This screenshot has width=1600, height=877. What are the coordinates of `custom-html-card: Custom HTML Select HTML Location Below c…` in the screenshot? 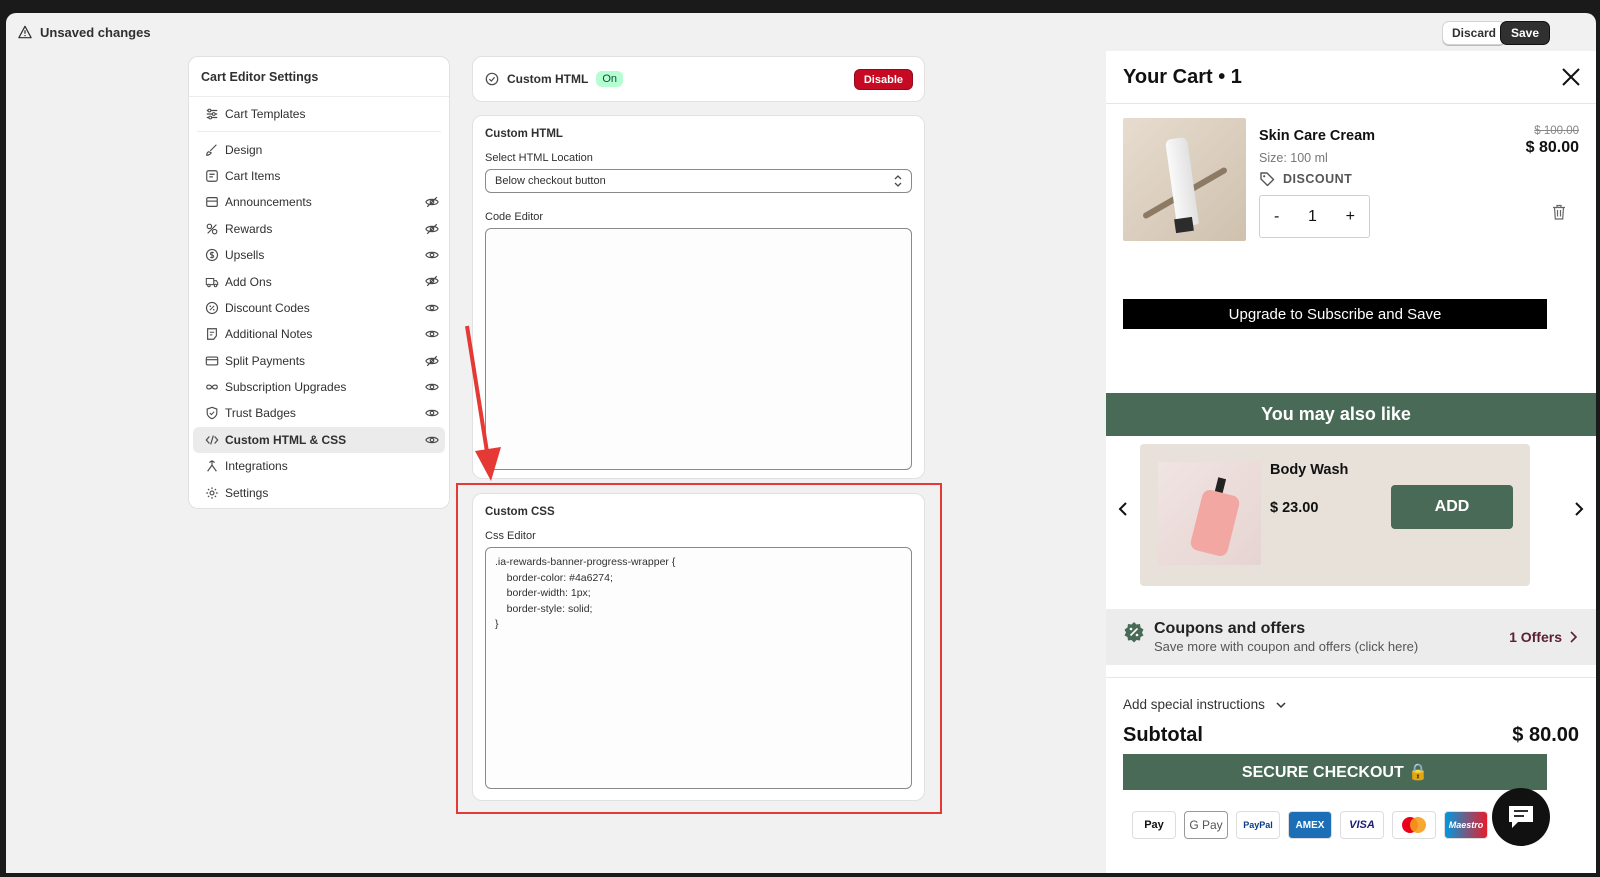 It's located at (698, 297).